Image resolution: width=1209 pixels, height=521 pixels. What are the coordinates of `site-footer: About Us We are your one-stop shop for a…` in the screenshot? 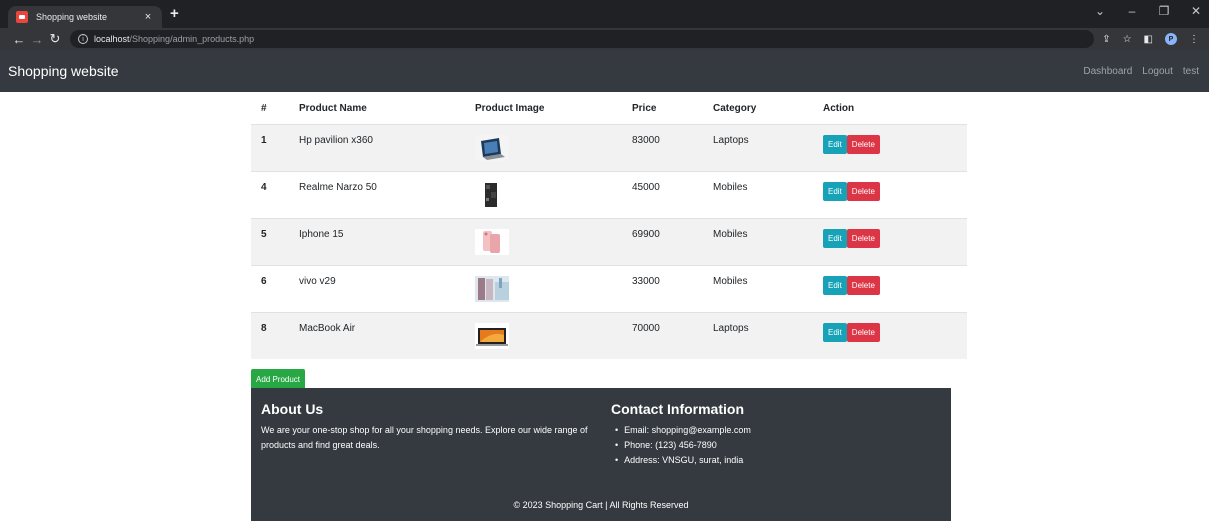 It's located at (601, 454).